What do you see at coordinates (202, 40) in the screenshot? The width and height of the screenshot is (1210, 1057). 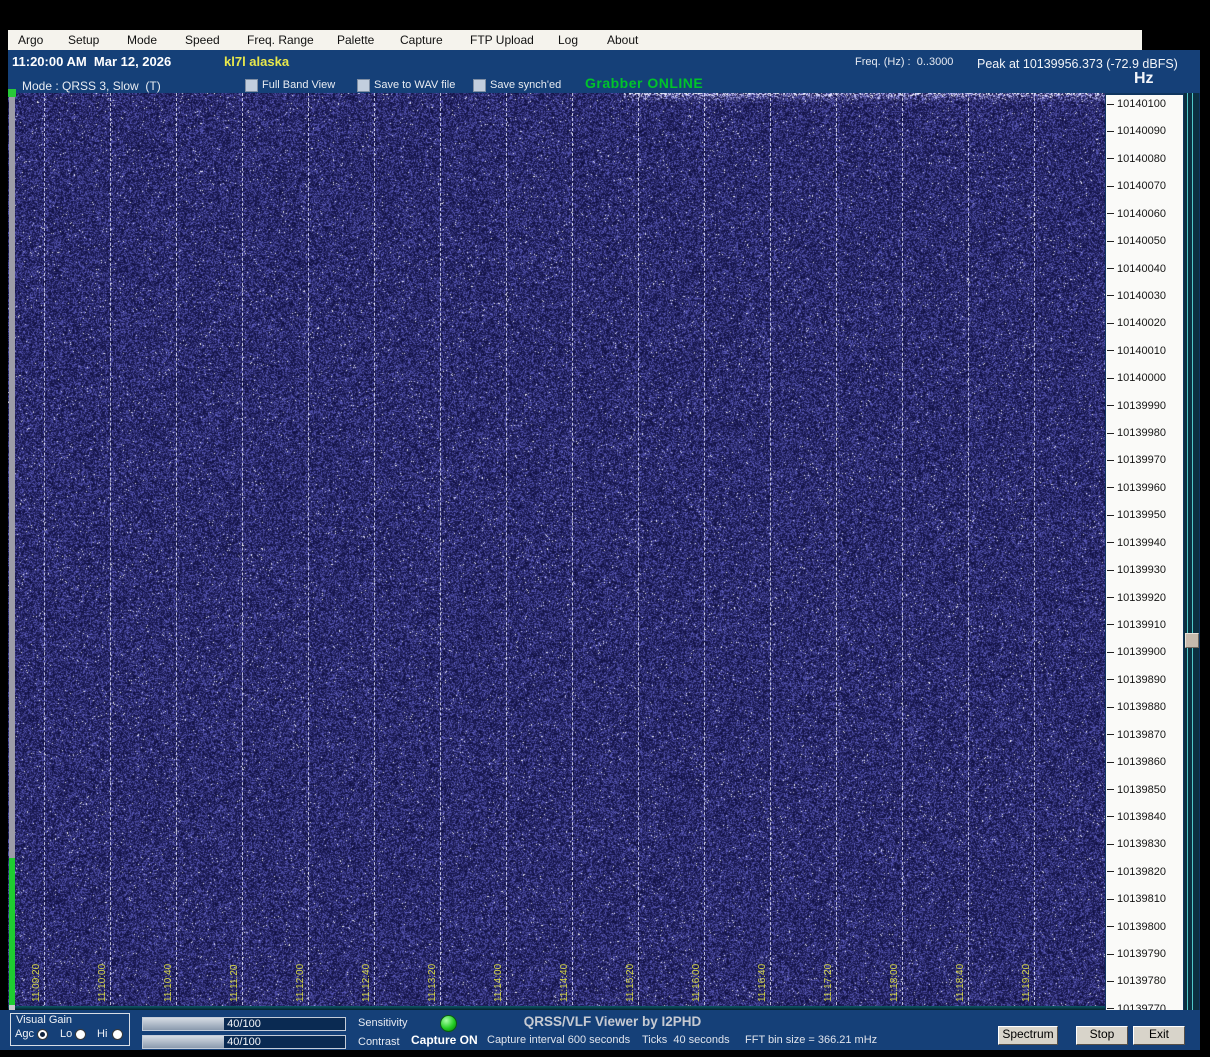 I see `menu-item-speed: Speed` at bounding box center [202, 40].